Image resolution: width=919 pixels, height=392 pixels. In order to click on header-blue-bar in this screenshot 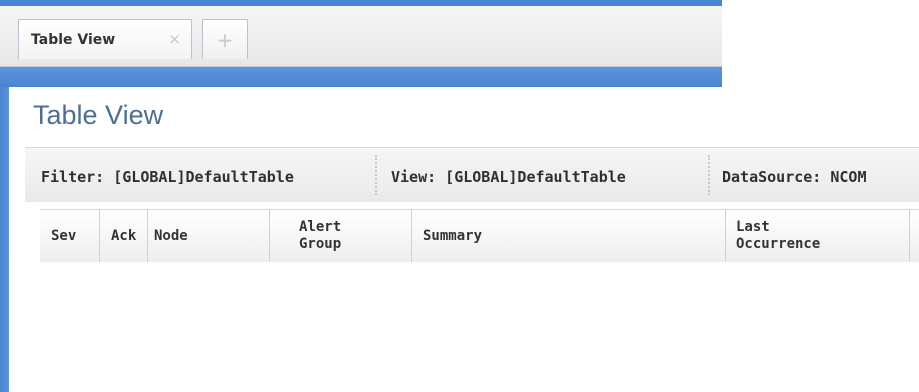, I will do `click(361, 77)`.